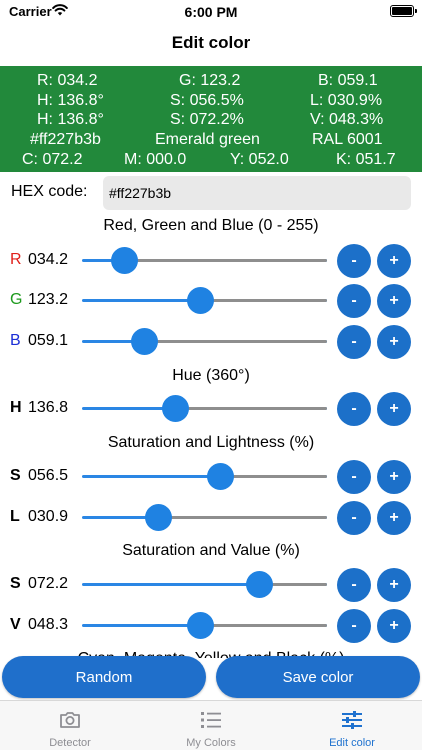 This screenshot has width=422, height=750. Describe the element at coordinates (16, 299) in the screenshot. I see `slider-letter: G` at that location.